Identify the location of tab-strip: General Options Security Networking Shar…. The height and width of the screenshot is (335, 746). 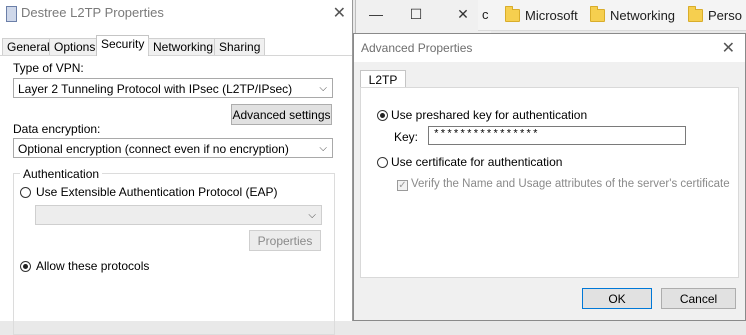
(176, 45).